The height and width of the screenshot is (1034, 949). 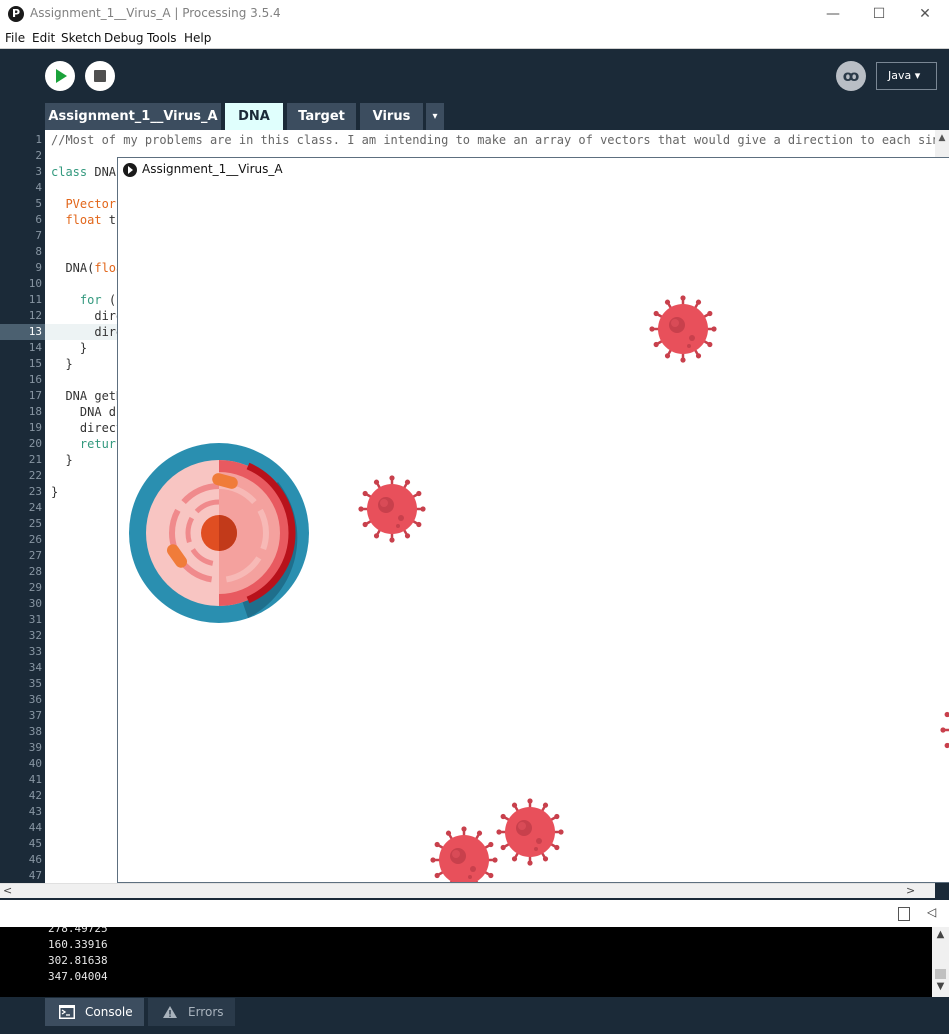 I want to click on processing-logo-icon: P, so click(x=16, y=14).